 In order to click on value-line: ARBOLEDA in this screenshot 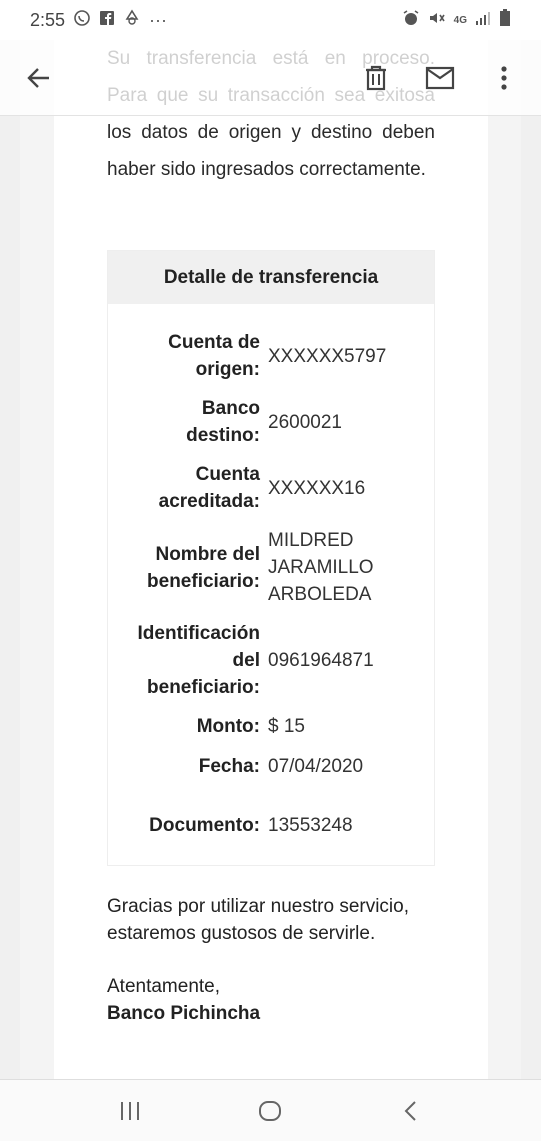, I will do `click(320, 594)`.